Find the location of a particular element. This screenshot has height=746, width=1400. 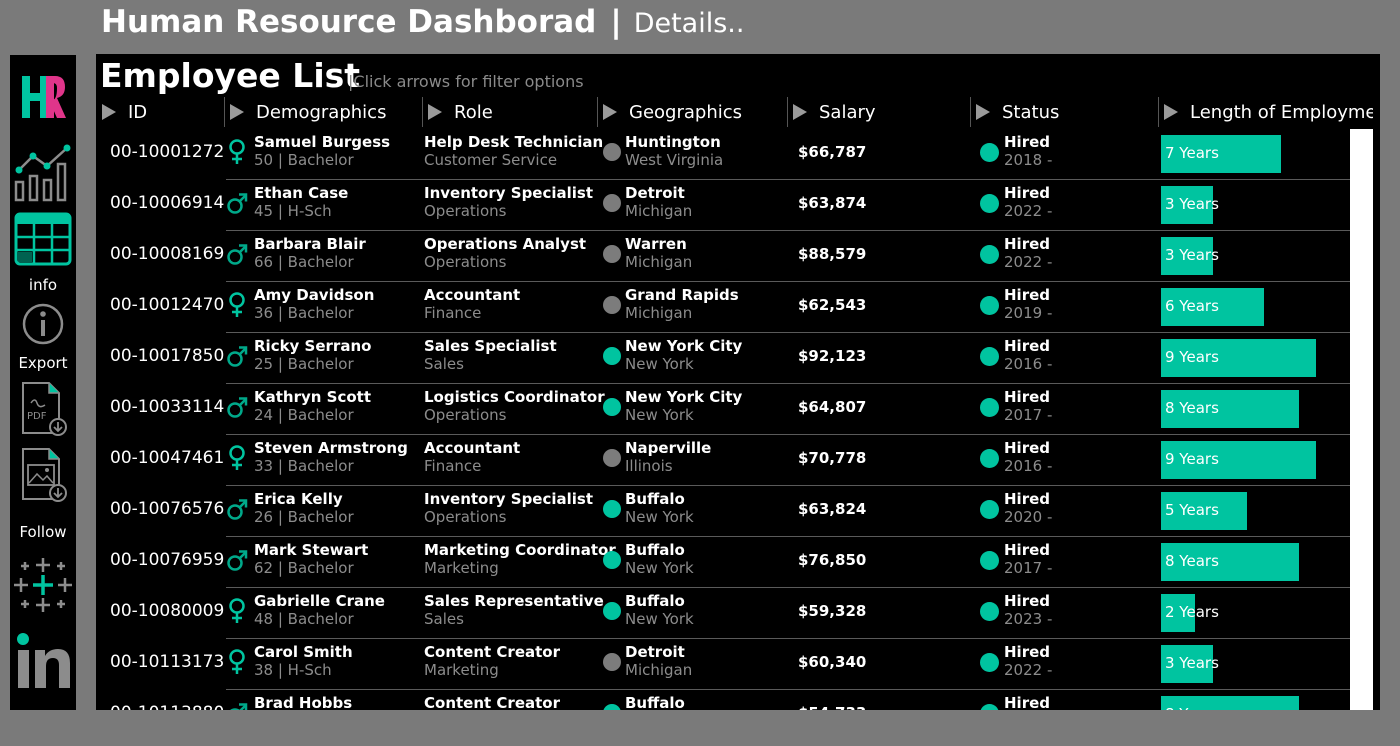

employee-role: Sales Specialist is located at coordinates (490, 346).